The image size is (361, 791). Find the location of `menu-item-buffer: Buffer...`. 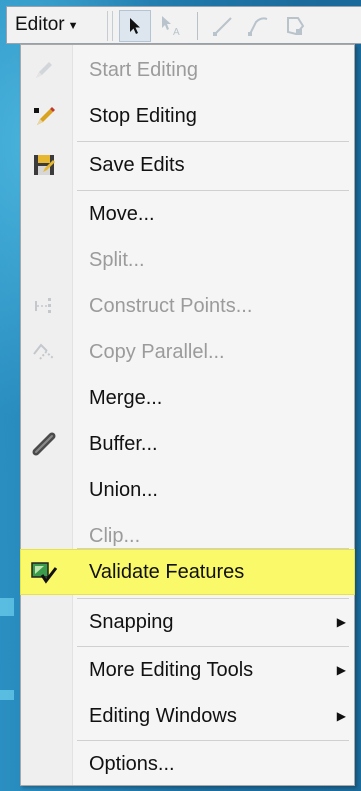

menu-item-buffer: Buffer... is located at coordinates (187, 444).